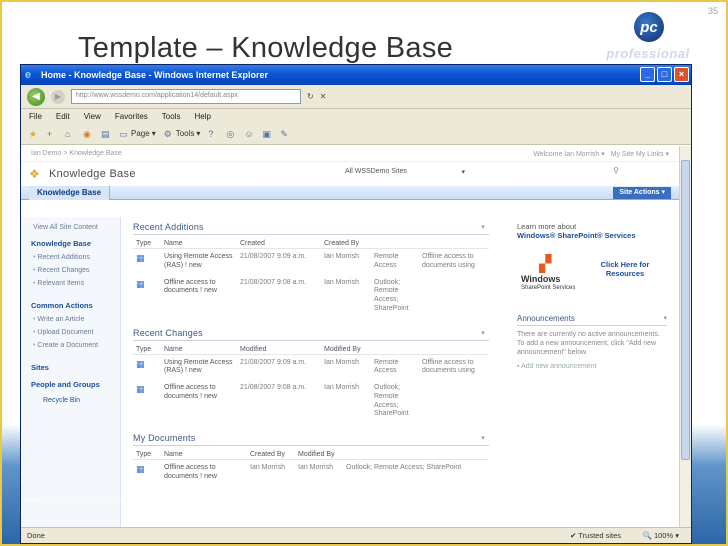 The height and width of the screenshot is (546, 728). What do you see at coordinates (310, 96) in the screenshot?
I see `refresh-icon: ↻` at bounding box center [310, 96].